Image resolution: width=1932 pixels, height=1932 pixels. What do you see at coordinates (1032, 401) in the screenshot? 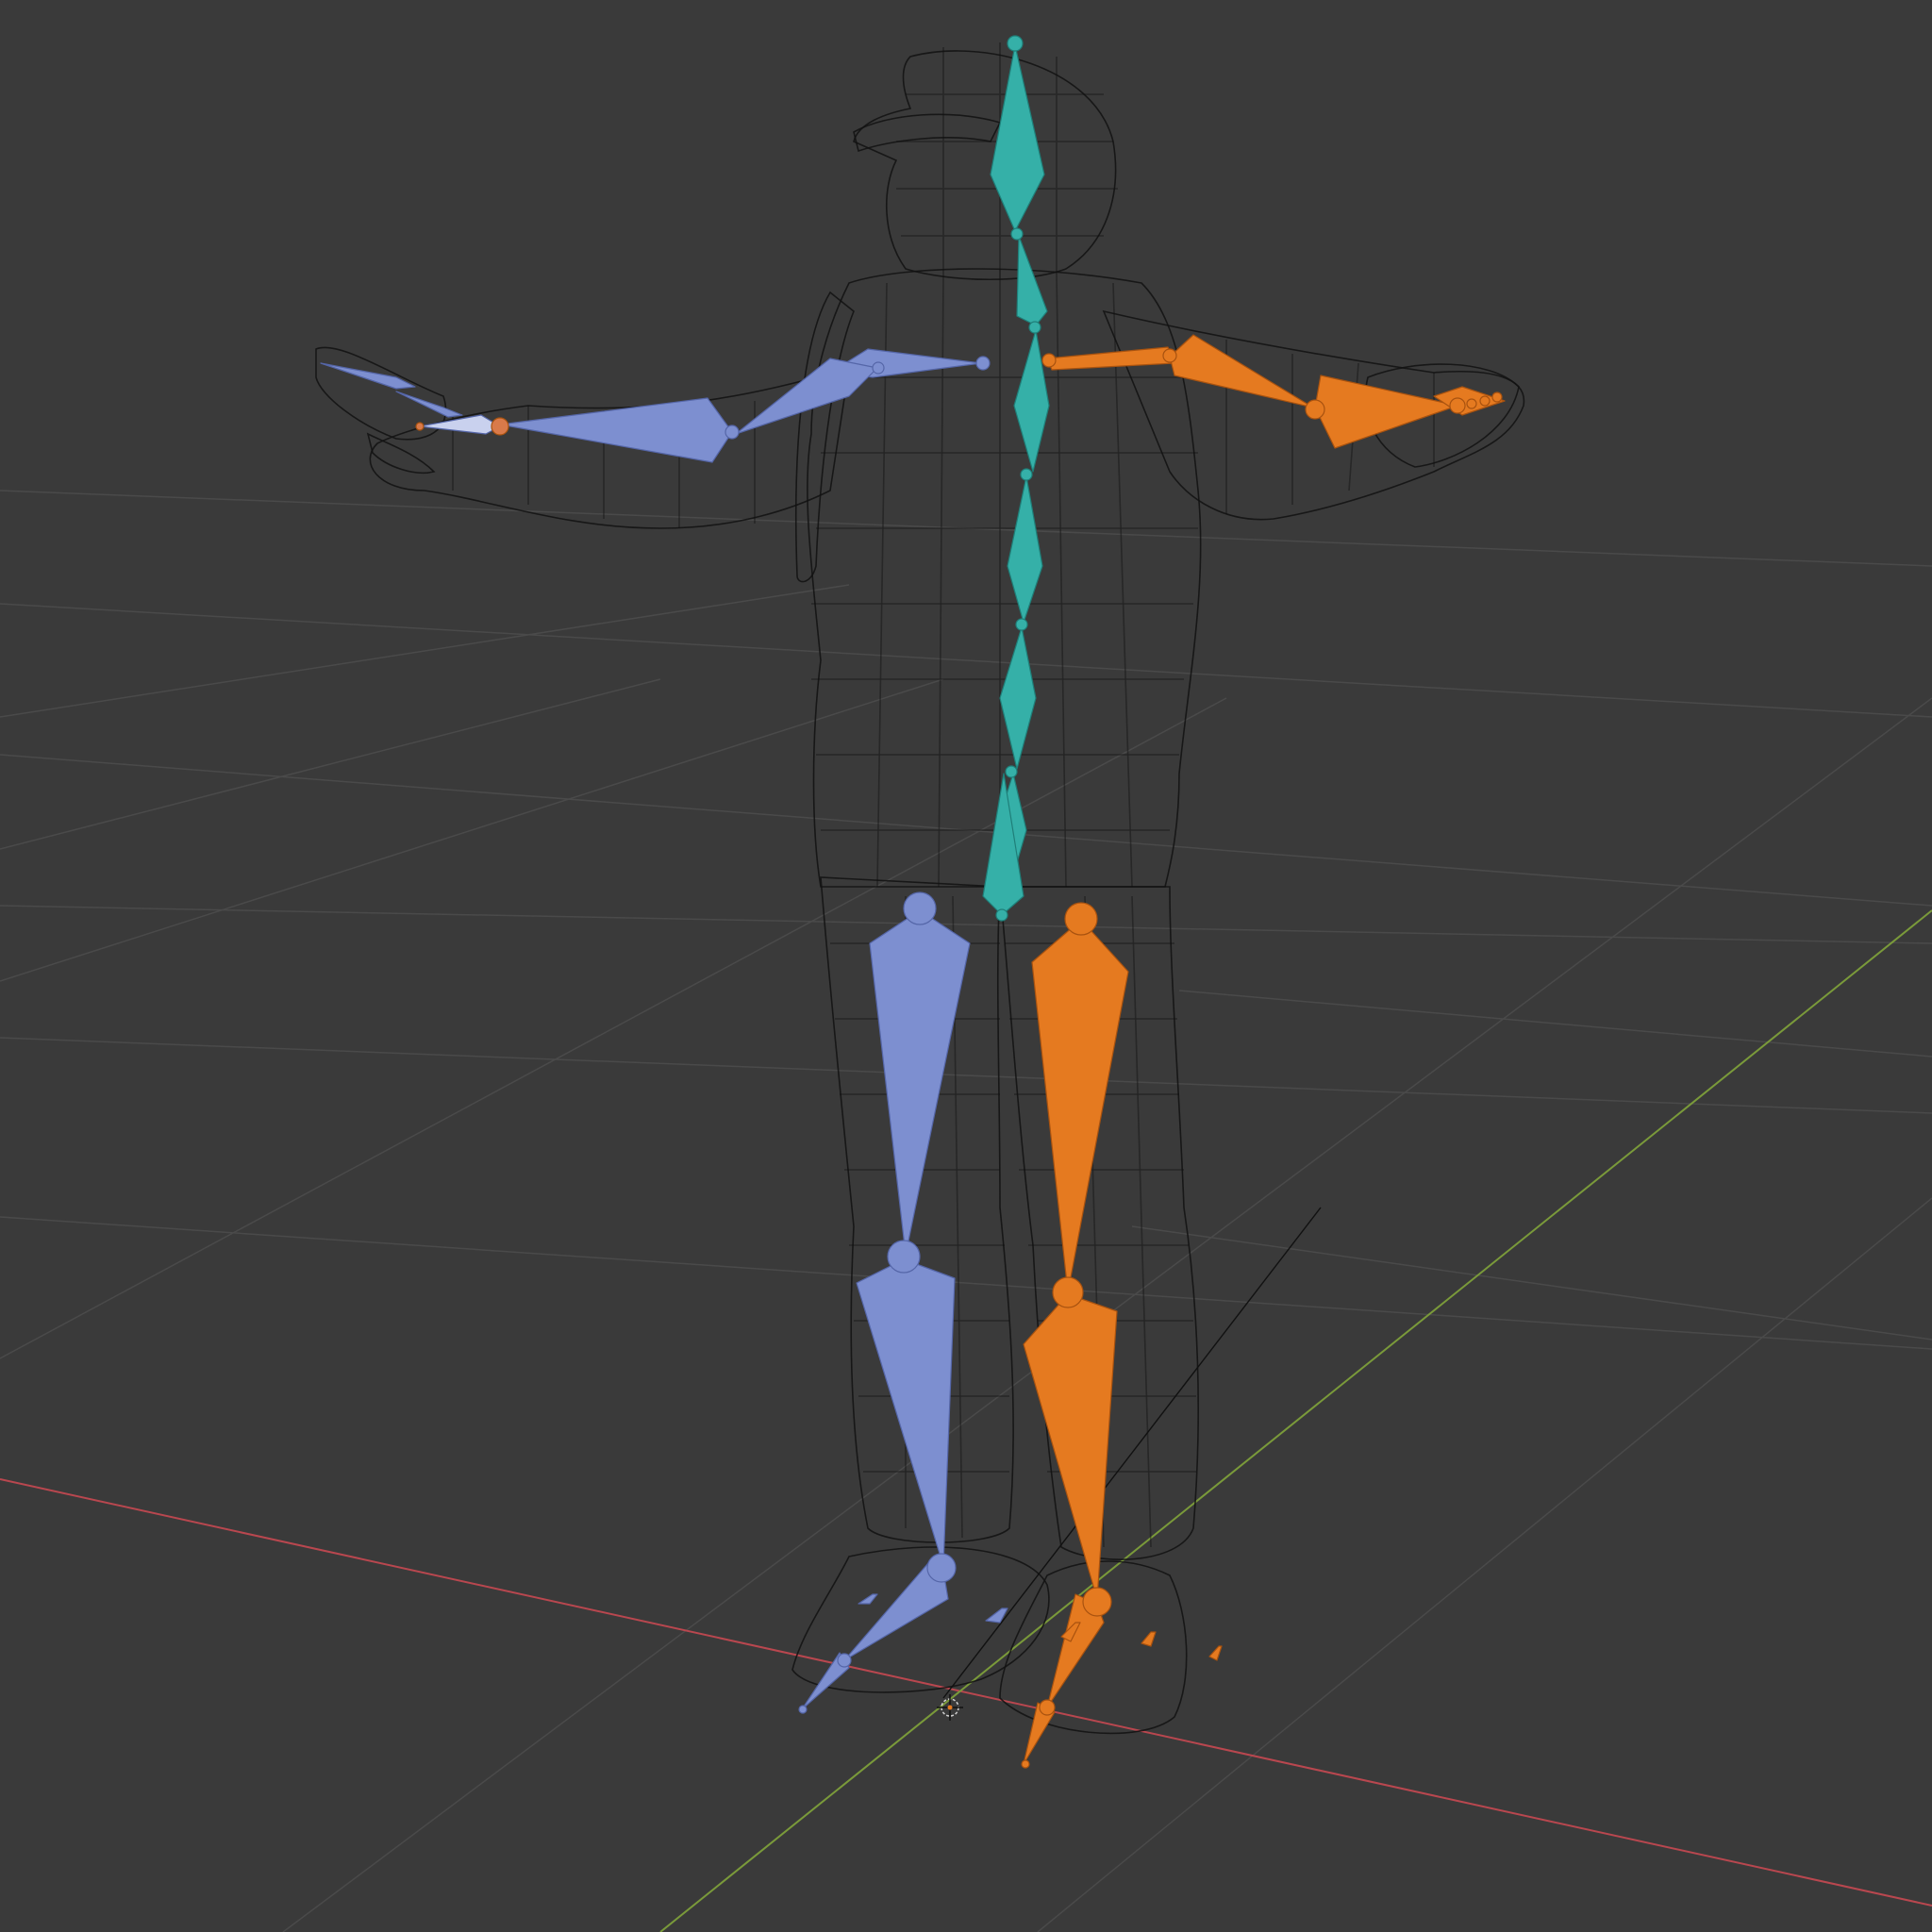
I see `bone-chest-upper` at bounding box center [1032, 401].